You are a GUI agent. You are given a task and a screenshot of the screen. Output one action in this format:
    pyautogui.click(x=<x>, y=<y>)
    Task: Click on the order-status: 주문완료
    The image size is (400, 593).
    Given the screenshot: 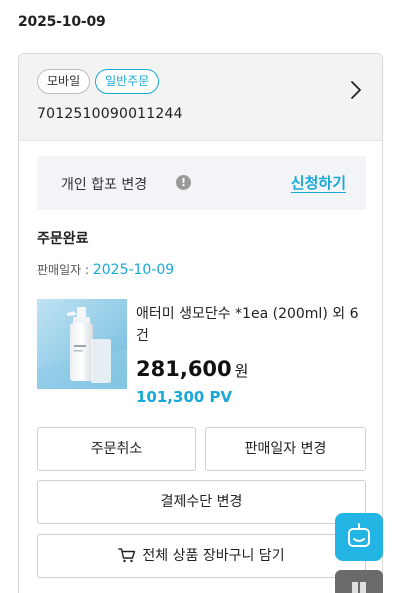 What is the action you would take?
    pyautogui.click(x=63, y=239)
    